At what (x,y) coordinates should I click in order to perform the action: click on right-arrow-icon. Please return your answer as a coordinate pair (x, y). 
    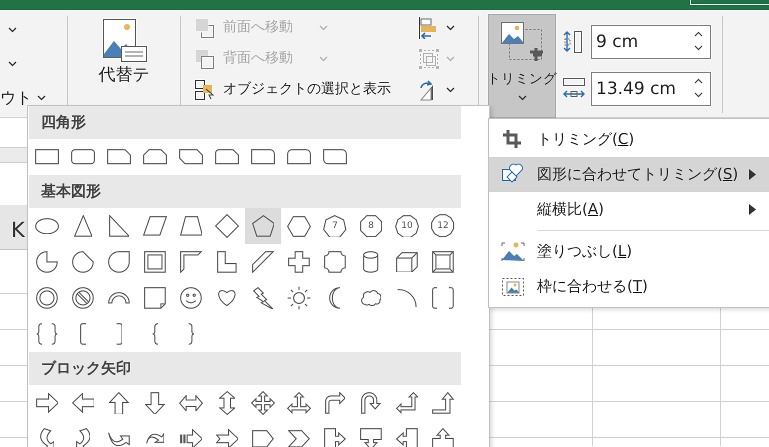
    Looking at the image, I should click on (47, 403).